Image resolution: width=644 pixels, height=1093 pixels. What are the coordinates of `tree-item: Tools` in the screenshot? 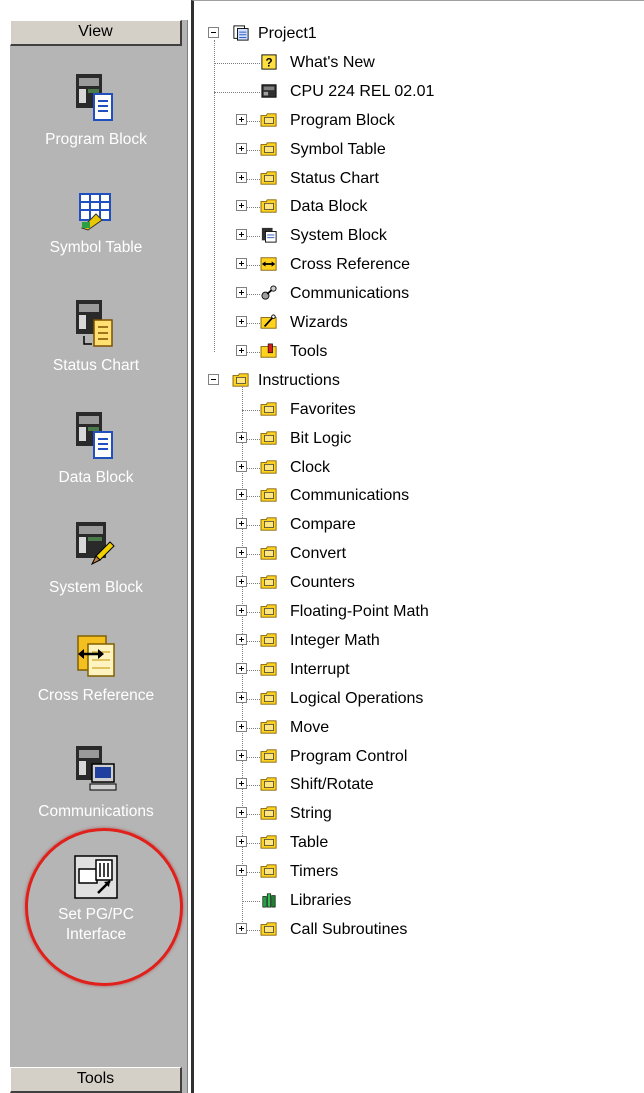 It's located at (414, 352).